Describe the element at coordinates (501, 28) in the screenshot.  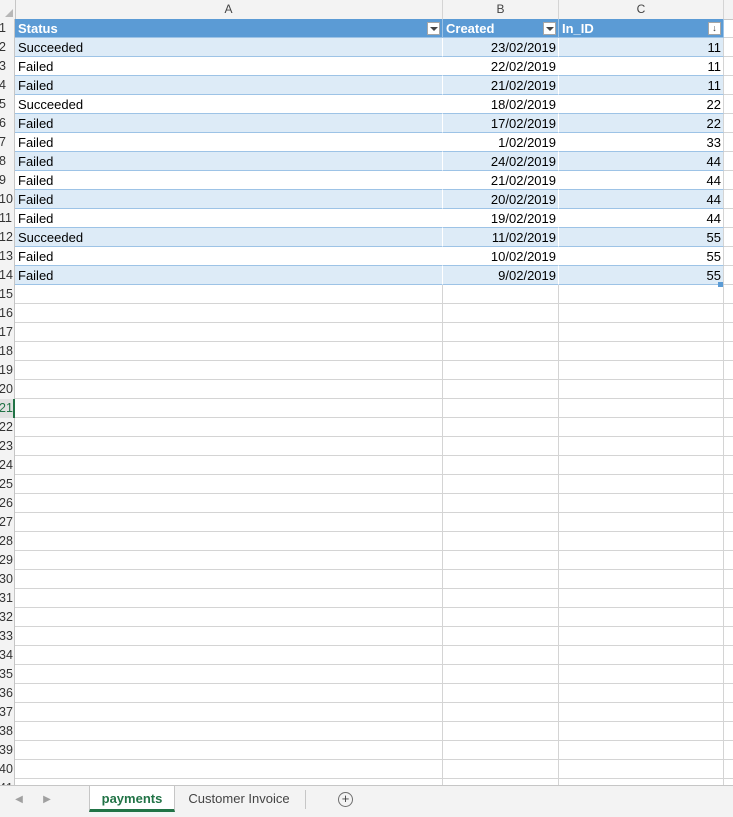
I see `table-header-cell: Created` at that location.